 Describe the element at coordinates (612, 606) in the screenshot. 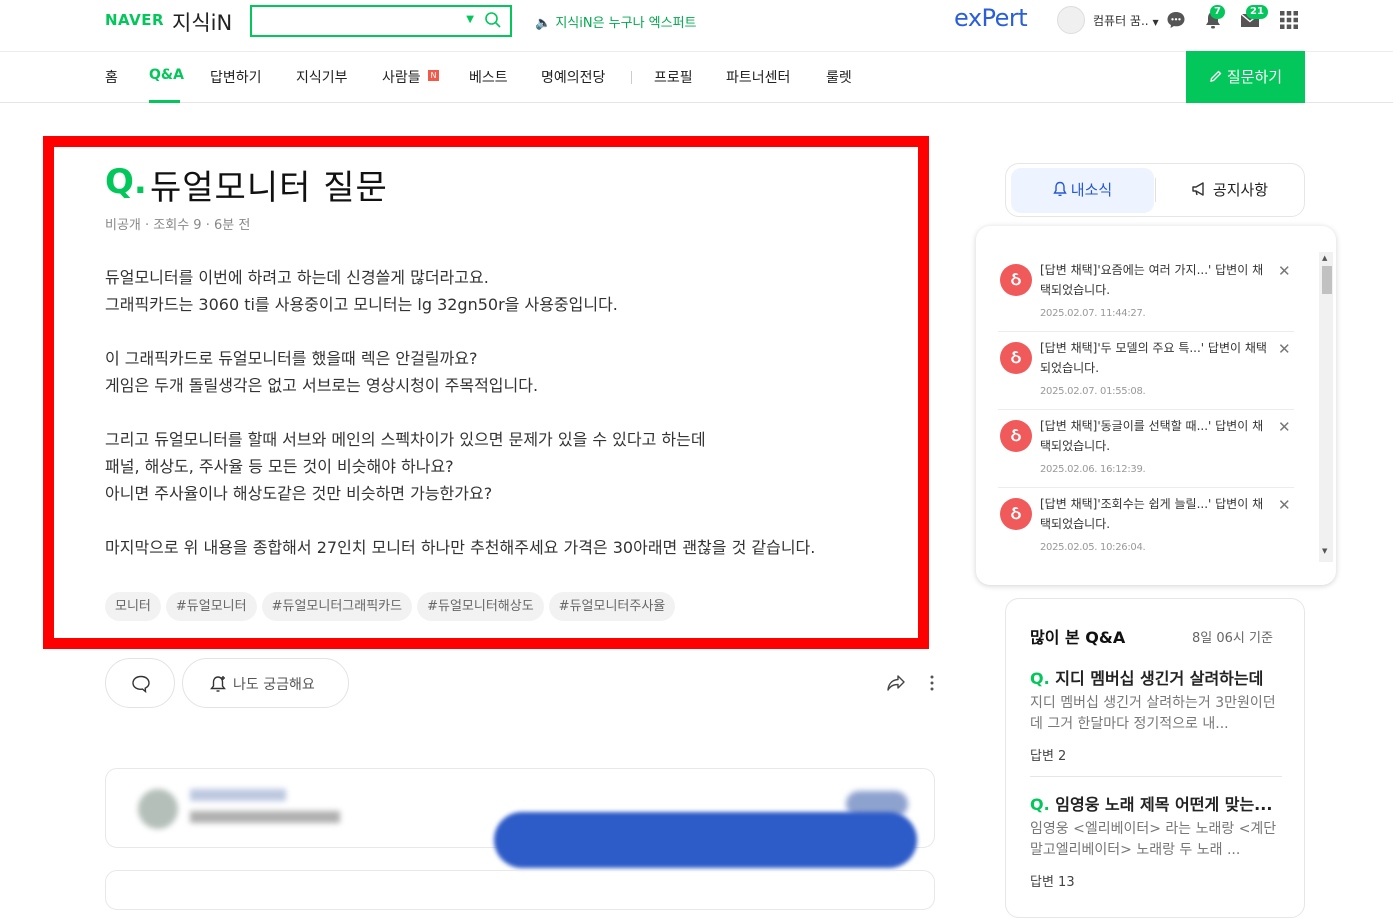

I see `tag: #듀얼모니터주사율` at that location.